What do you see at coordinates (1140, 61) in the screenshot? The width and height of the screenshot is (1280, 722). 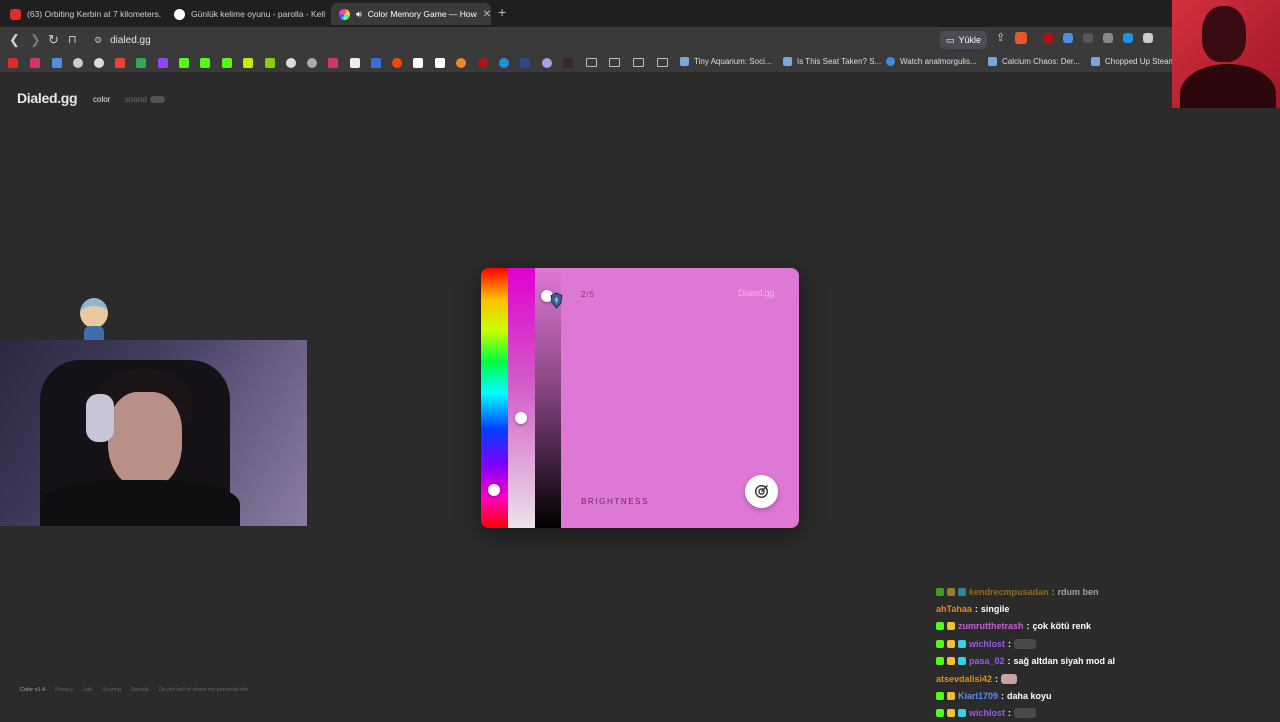 I see `bookmark-label: Chopped Up Steam` at bounding box center [1140, 61].